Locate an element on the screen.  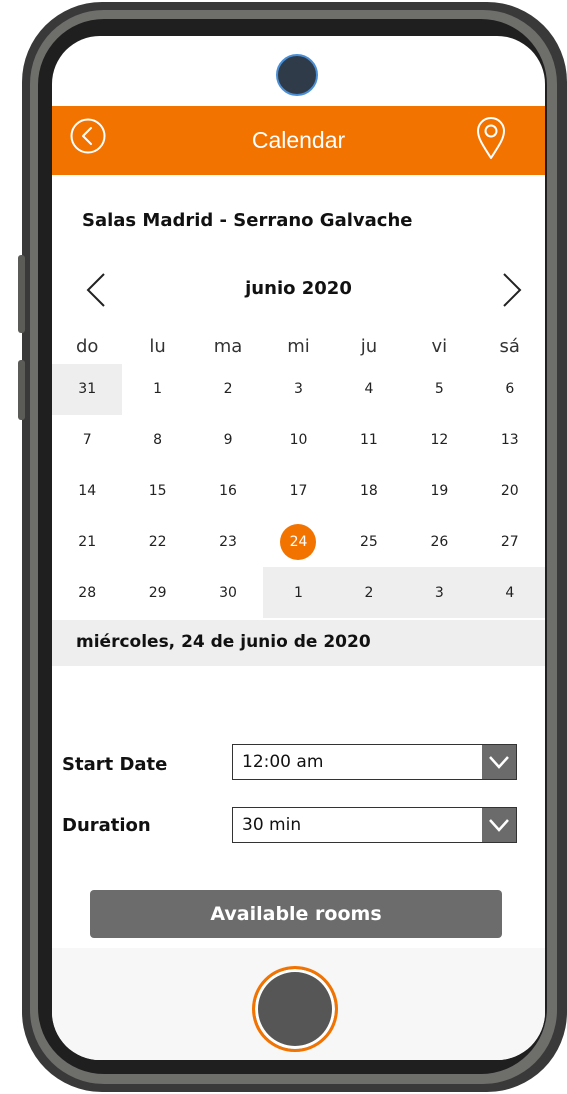
calendar-day-number: 28 is located at coordinates (87, 592).